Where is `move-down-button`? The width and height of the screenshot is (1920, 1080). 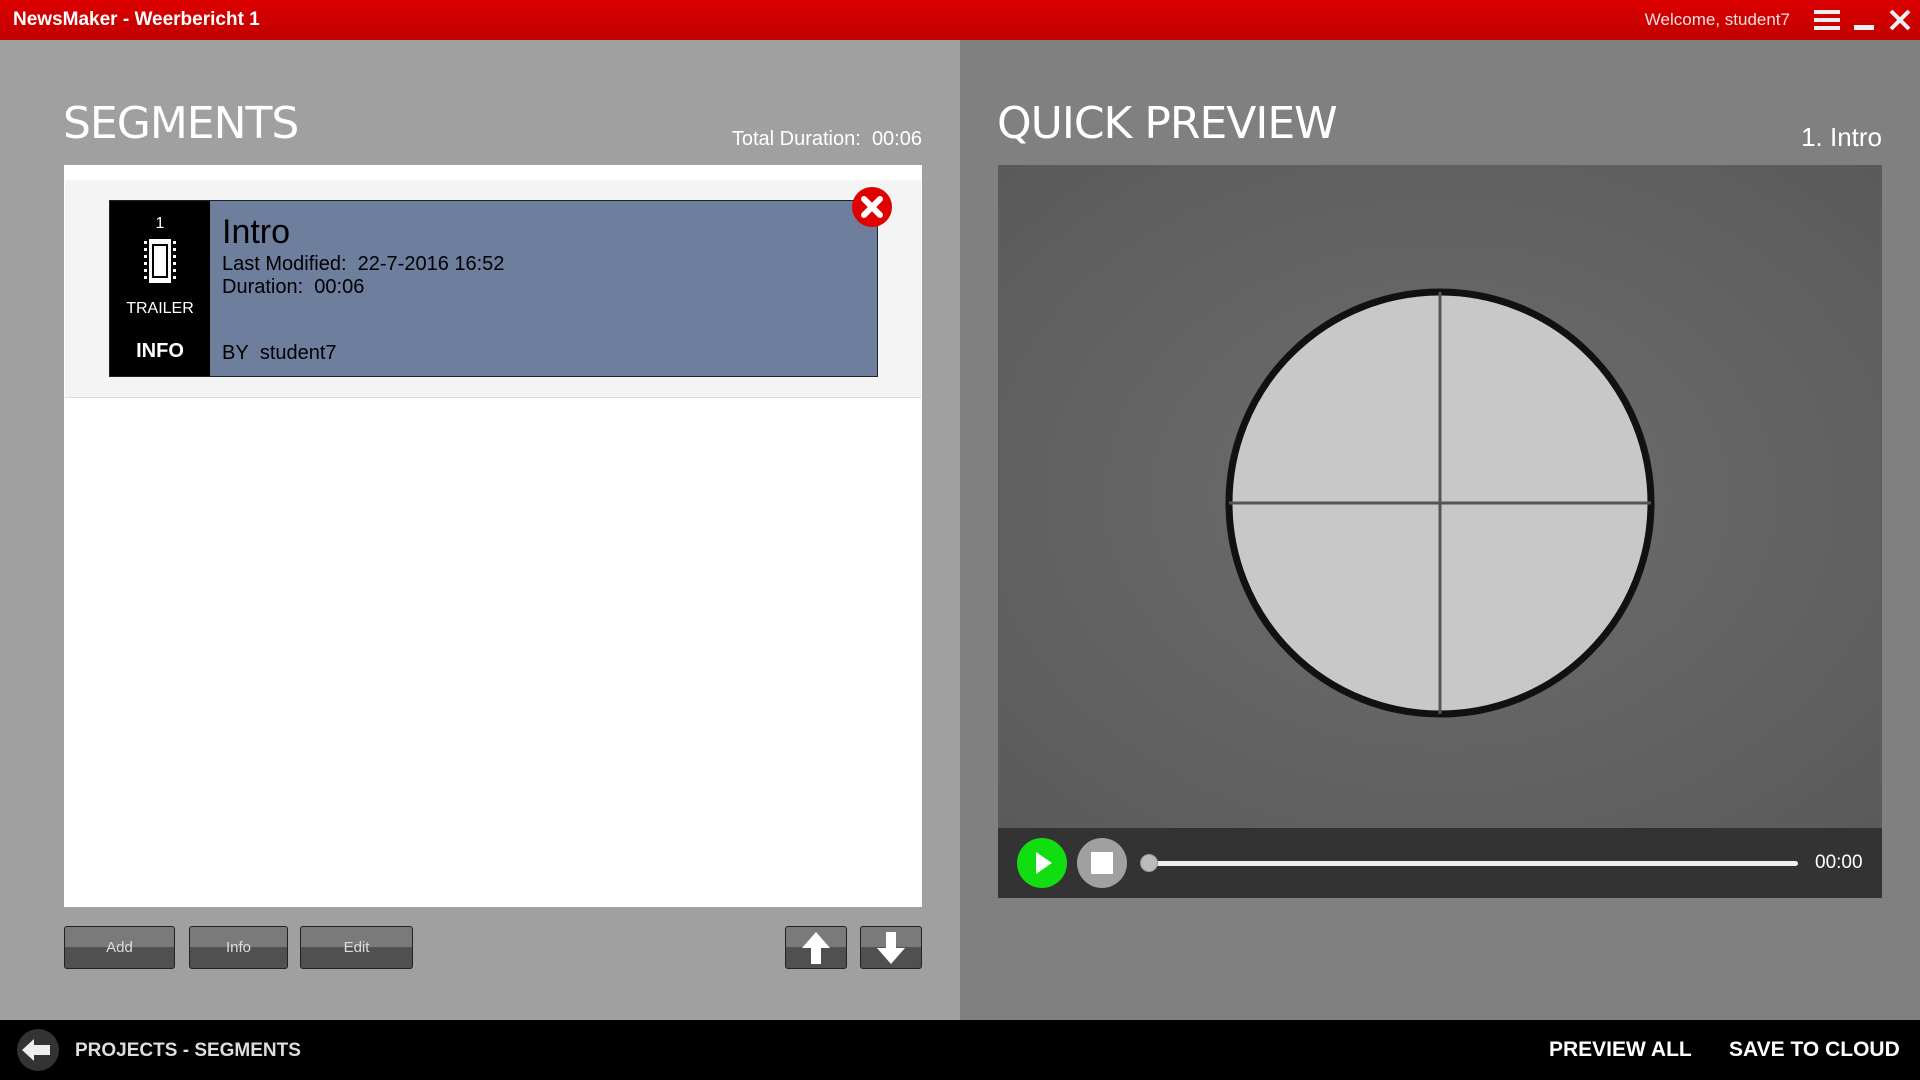 move-down-button is located at coordinates (891, 947).